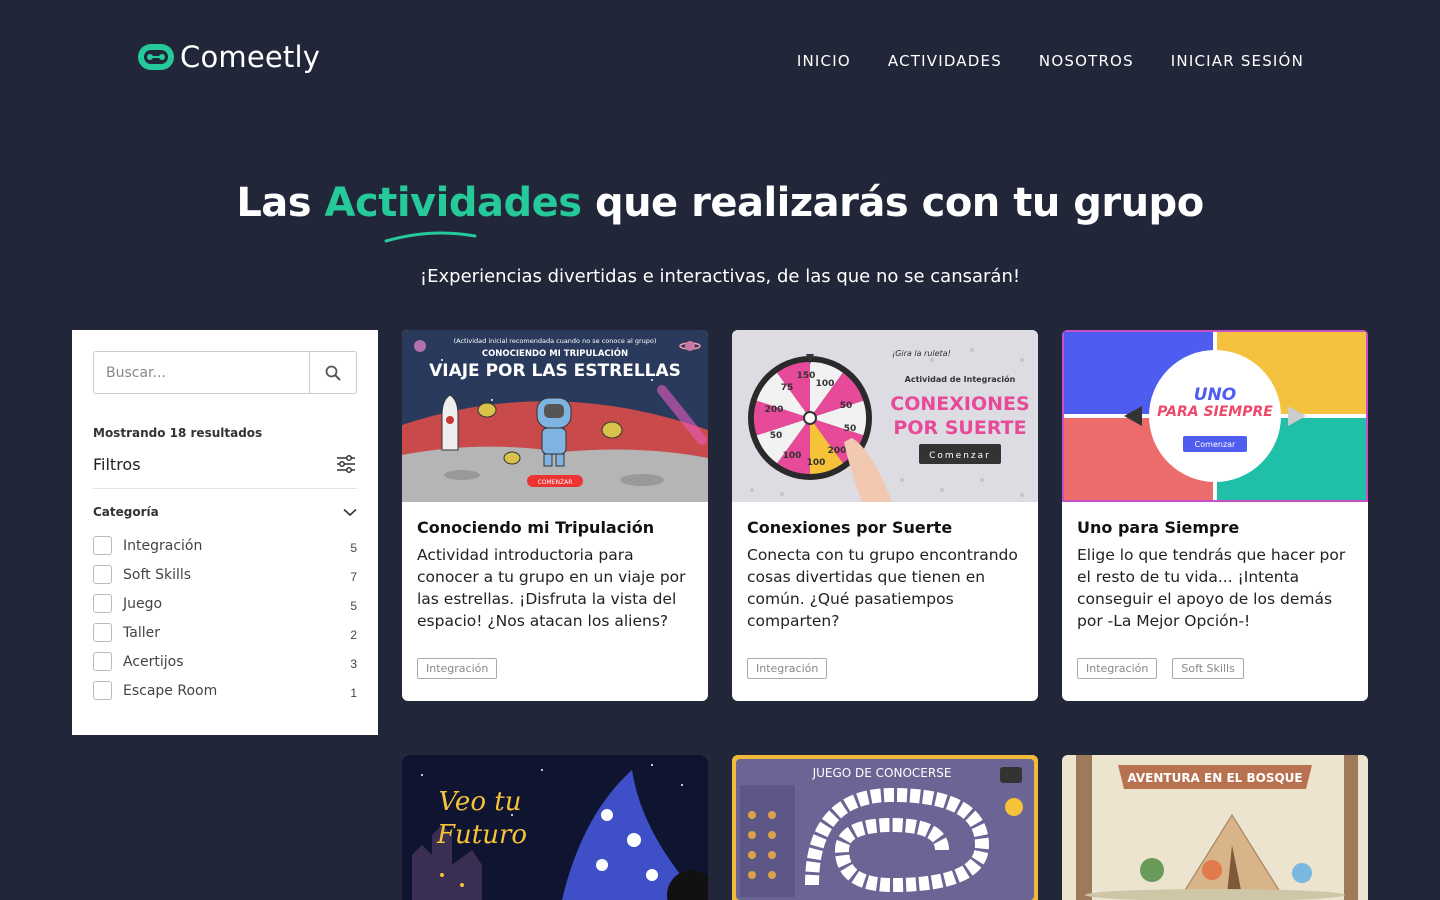 Image resolution: width=1440 pixels, height=900 pixels. Describe the element at coordinates (555, 482) in the screenshot. I see `img-button-text: COMENZAR` at that location.